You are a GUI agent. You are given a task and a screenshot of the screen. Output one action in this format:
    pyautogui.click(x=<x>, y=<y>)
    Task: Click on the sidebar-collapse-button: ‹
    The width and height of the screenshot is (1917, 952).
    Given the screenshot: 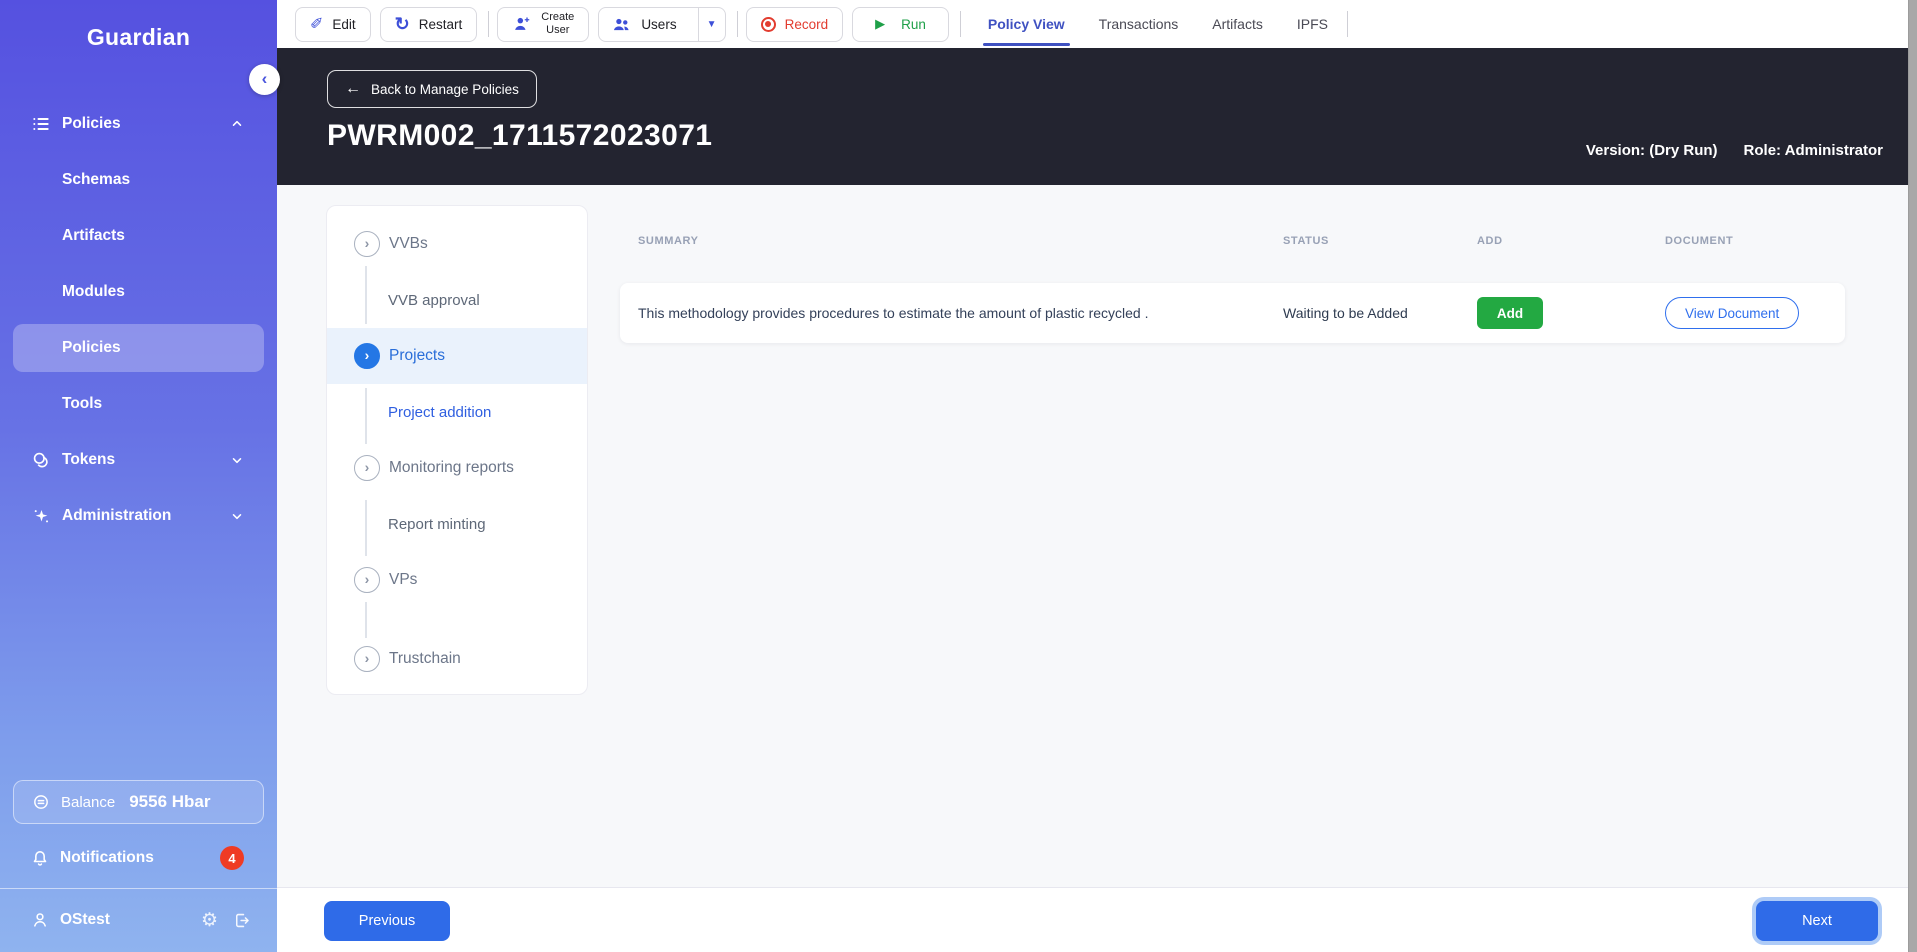 What is the action you would take?
    pyautogui.click(x=264, y=79)
    